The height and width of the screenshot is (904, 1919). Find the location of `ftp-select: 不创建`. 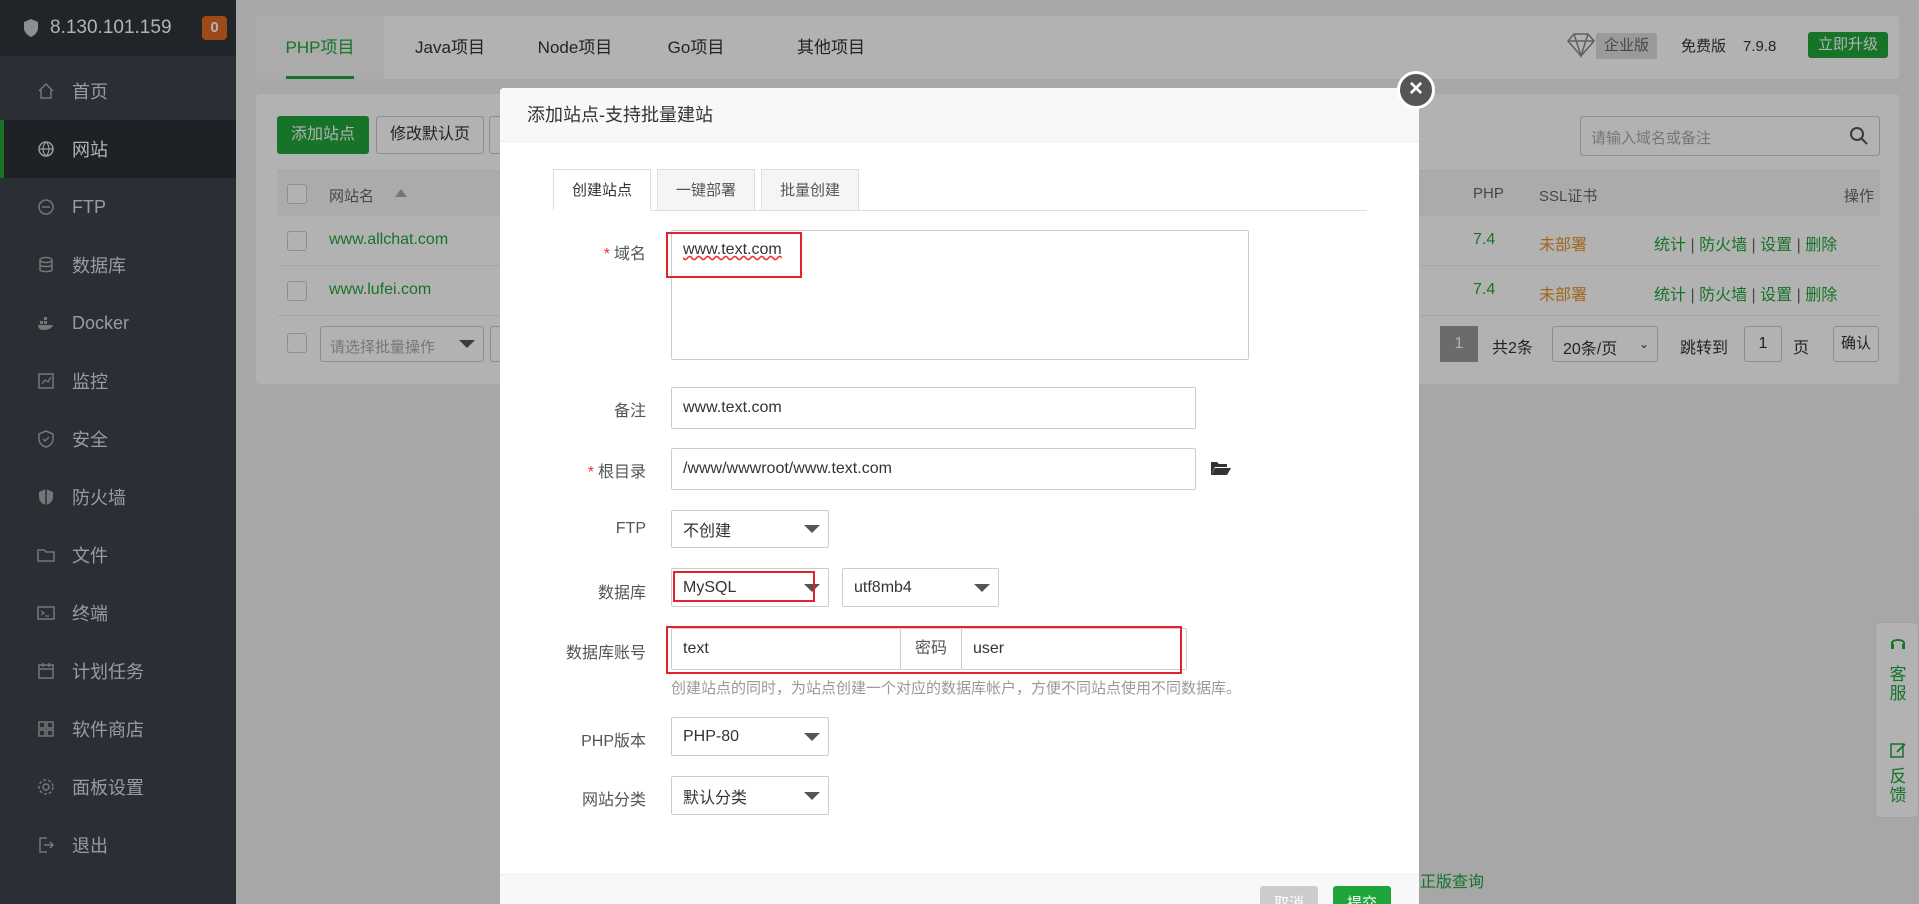

ftp-select: 不创建 is located at coordinates (750, 529).